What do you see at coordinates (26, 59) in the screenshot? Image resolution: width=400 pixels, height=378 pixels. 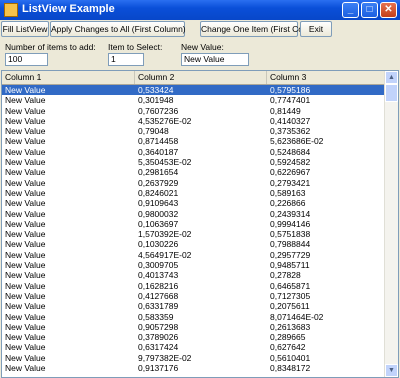 I see `count-input: 100` at bounding box center [26, 59].